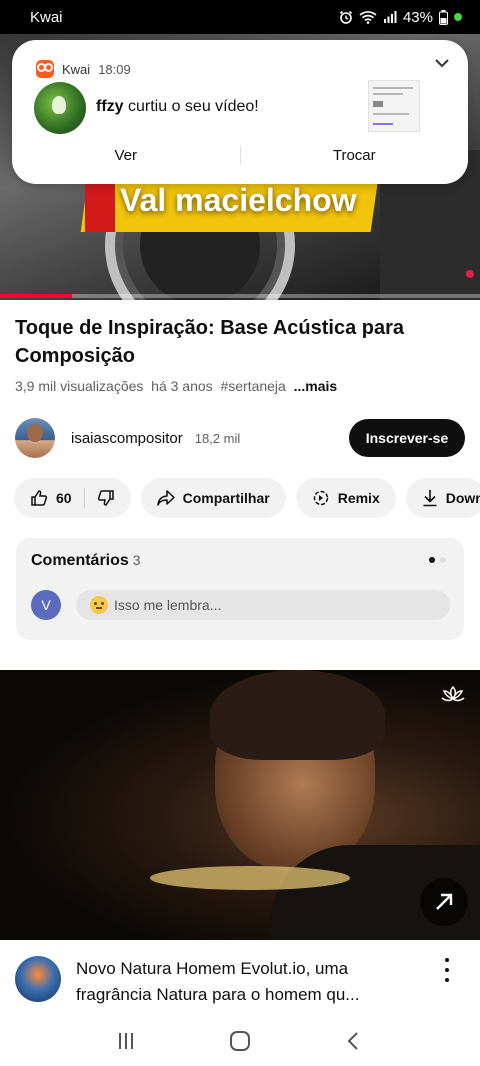  Describe the element at coordinates (80, 560) in the screenshot. I see `comments-title: Comentários` at that location.